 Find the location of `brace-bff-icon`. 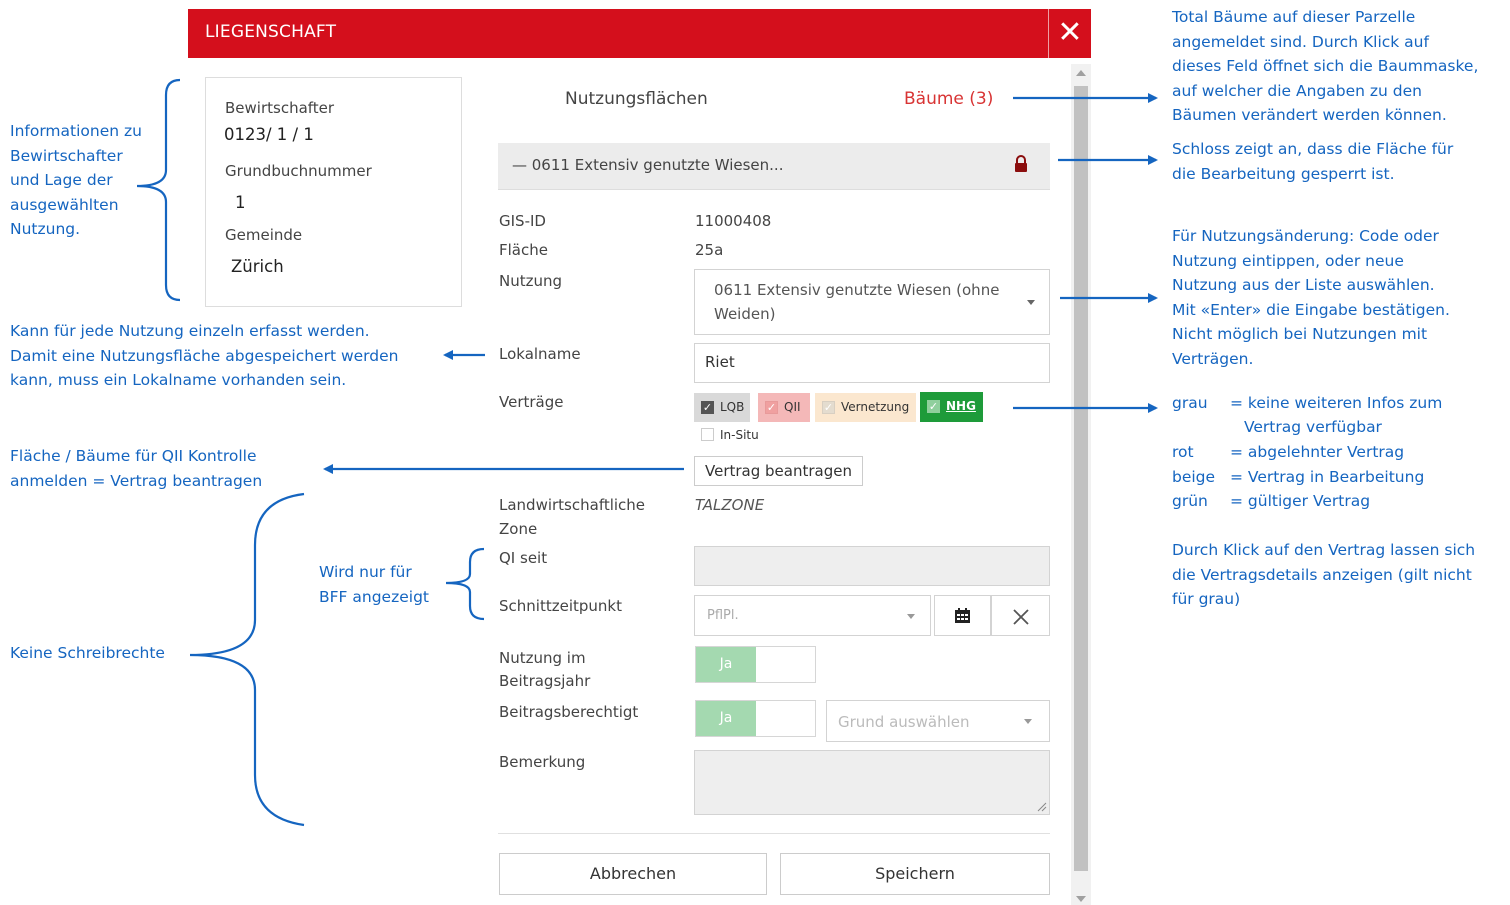

brace-bff-icon is located at coordinates (465, 584).